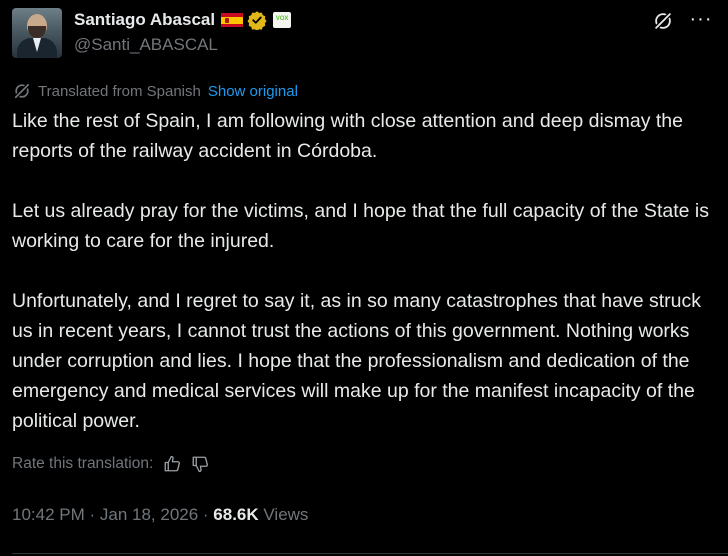 The image size is (728, 556). I want to click on post-time: 10:42 PM, so click(48, 514).